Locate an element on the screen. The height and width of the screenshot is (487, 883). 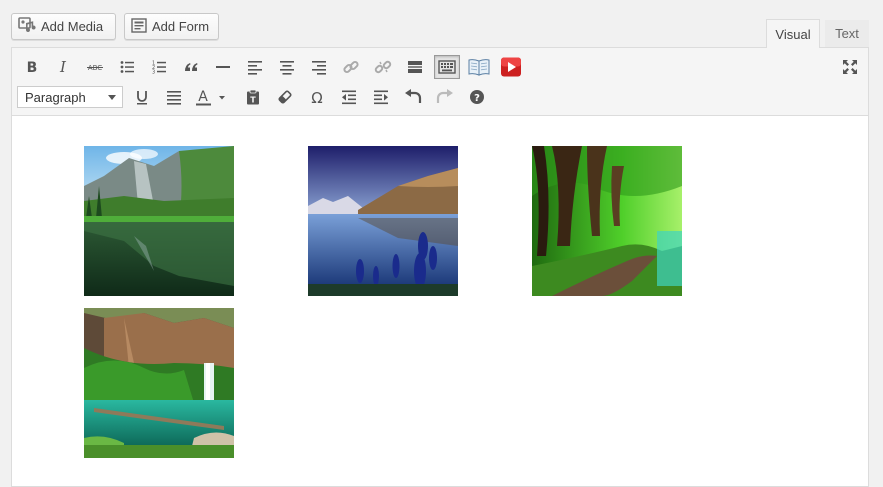
undo-icon is located at coordinates (413, 96).